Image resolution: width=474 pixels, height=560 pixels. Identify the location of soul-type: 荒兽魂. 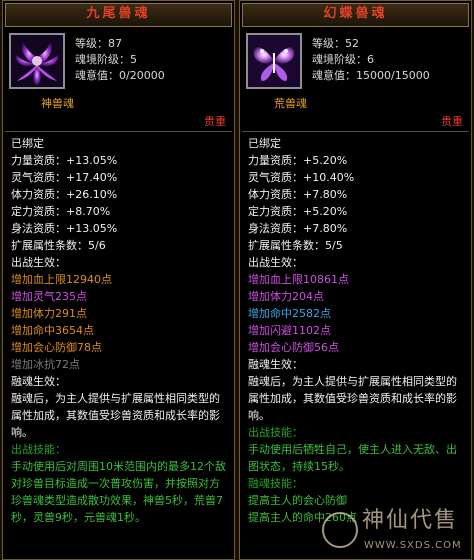
(290, 103).